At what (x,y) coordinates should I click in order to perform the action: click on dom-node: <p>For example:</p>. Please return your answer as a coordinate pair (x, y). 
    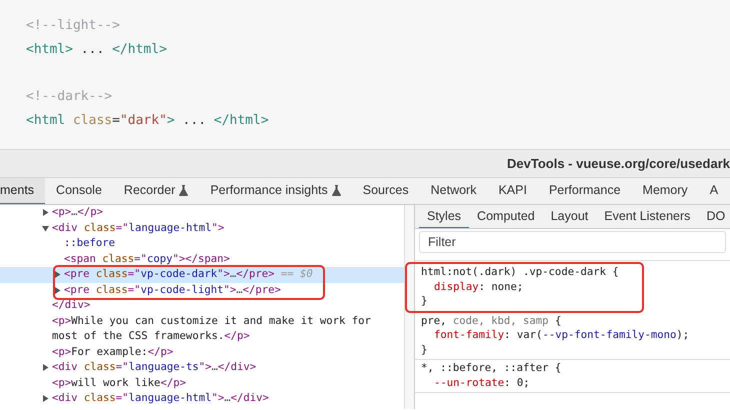
    Looking at the image, I should click on (202, 352).